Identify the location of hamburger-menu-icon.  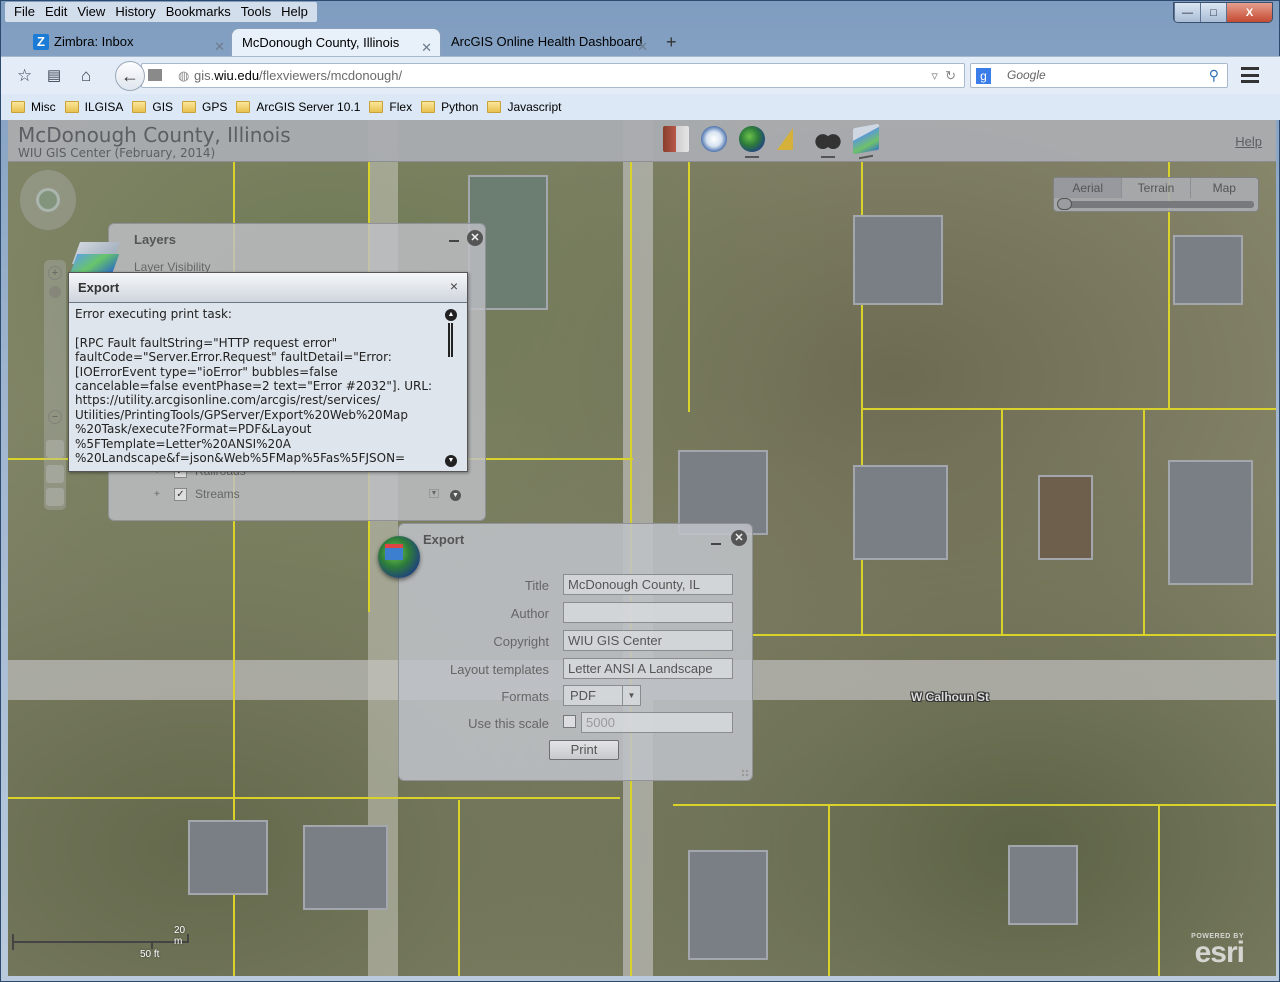
(1250, 75).